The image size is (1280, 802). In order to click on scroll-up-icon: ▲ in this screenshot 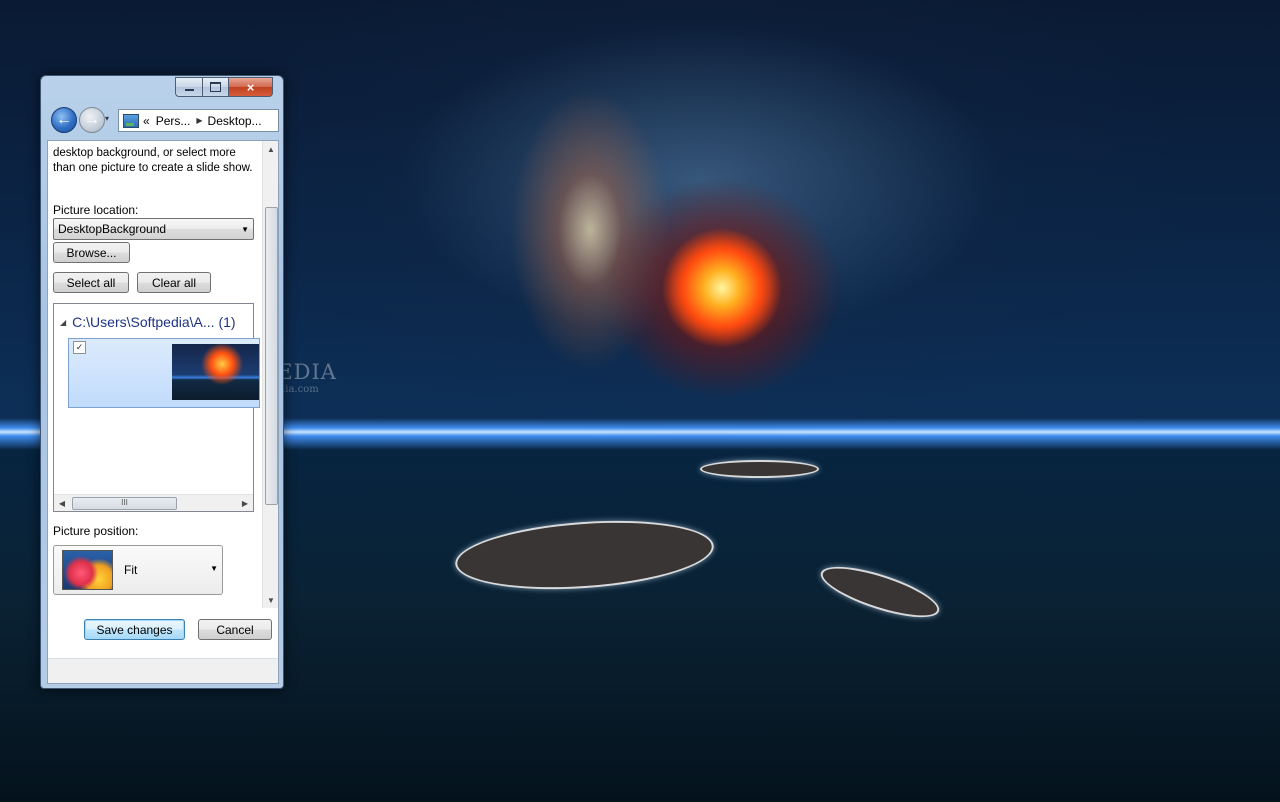, I will do `click(270, 149)`.